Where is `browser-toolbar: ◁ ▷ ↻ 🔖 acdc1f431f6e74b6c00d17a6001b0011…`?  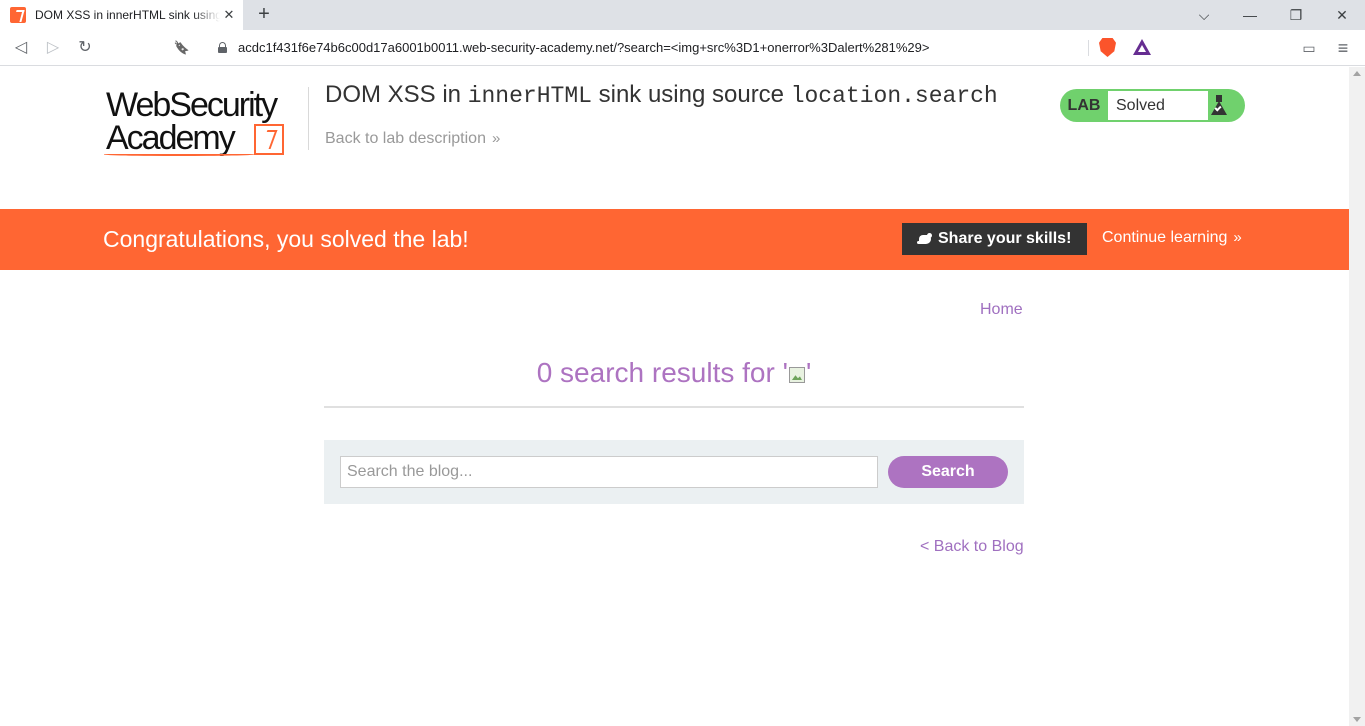
browser-toolbar: ◁ ▷ ↻ 🔖 acdc1f431f6e74b6c00d17a6001b0011… is located at coordinates (682, 48).